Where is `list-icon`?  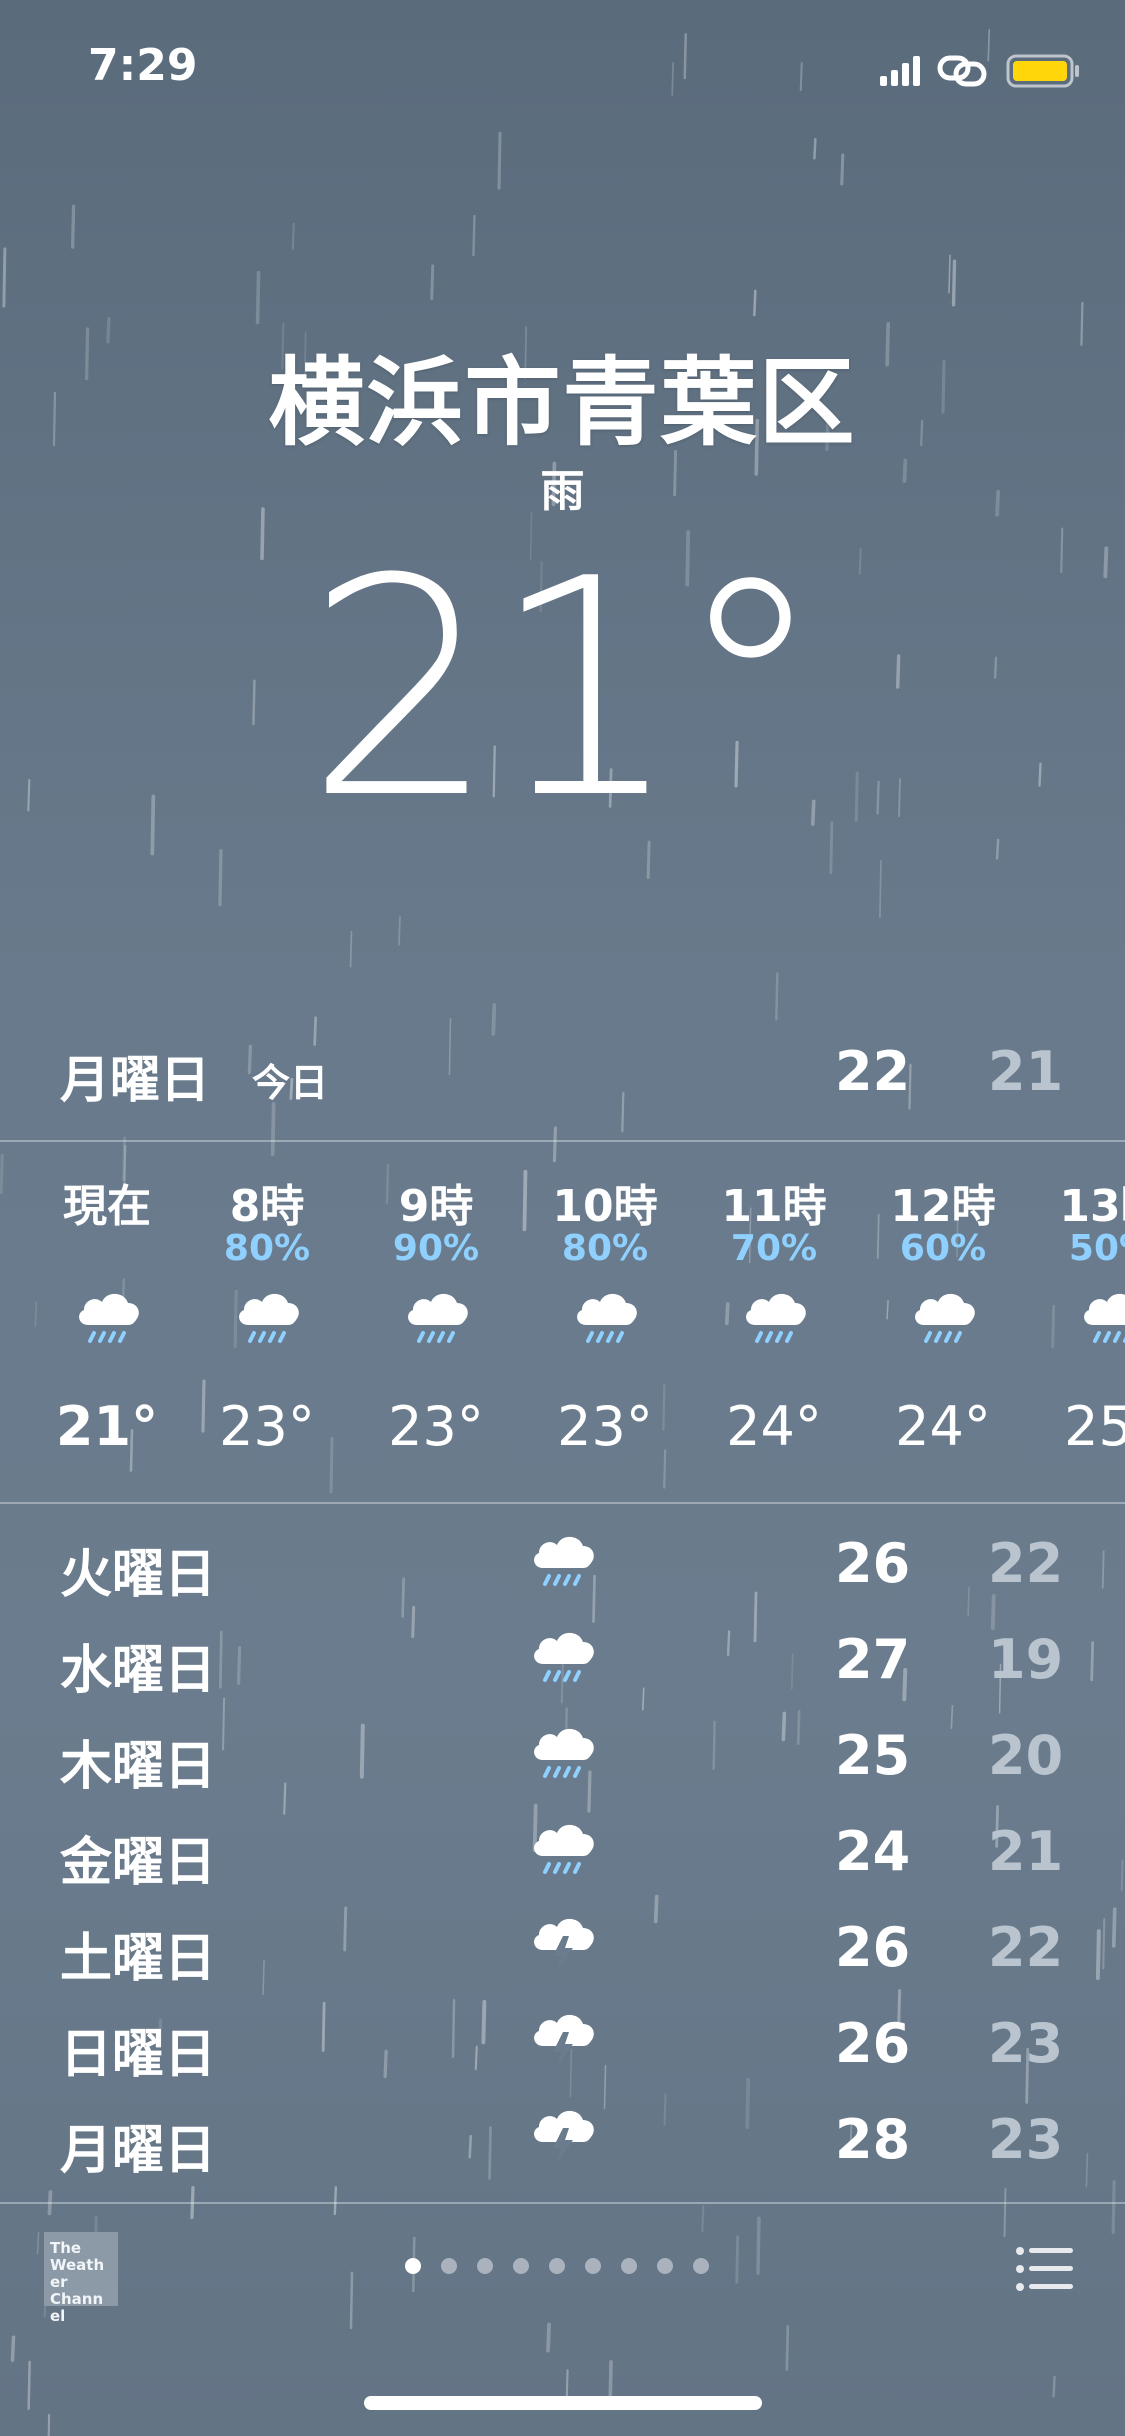
list-icon is located at coordinates (1045, 2269).